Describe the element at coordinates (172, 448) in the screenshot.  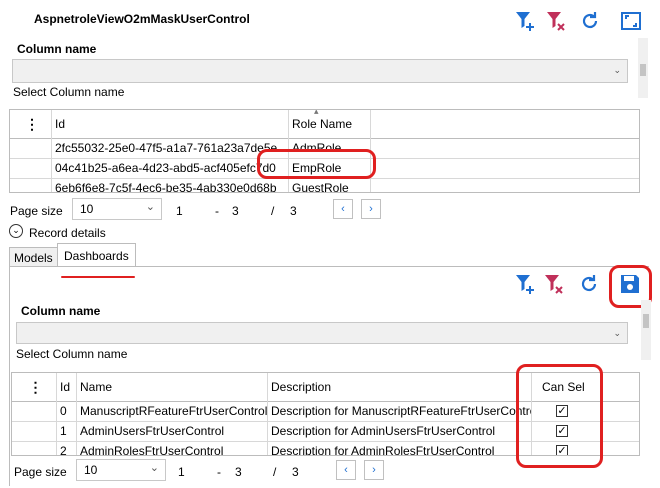
I see `cell-name: AdminRolesFtrUserControl` at that location.